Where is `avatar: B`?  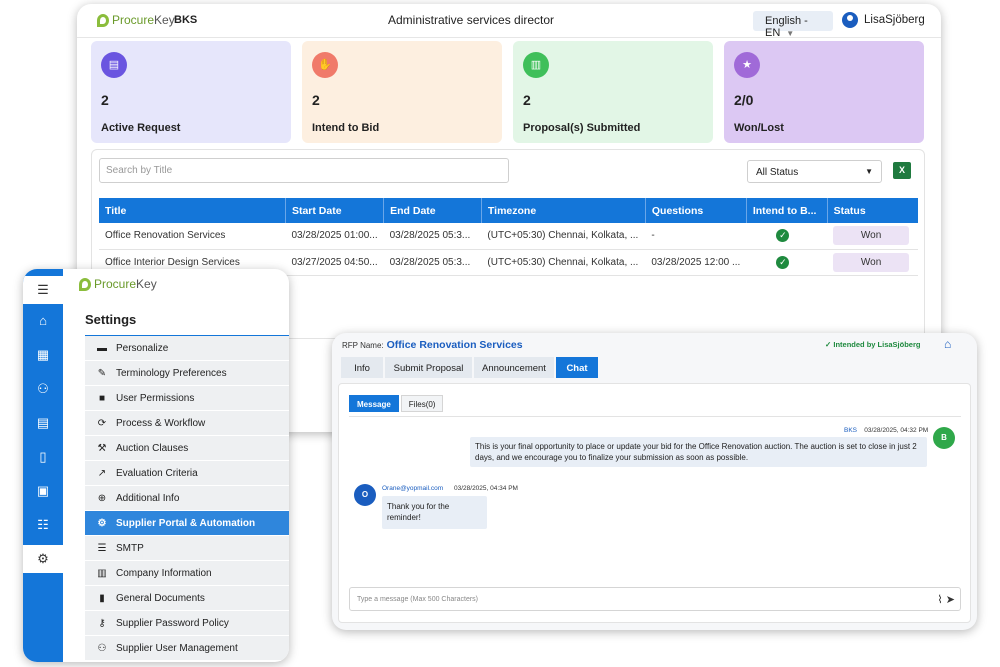
avatar: B is located at coordinates (944, 438).